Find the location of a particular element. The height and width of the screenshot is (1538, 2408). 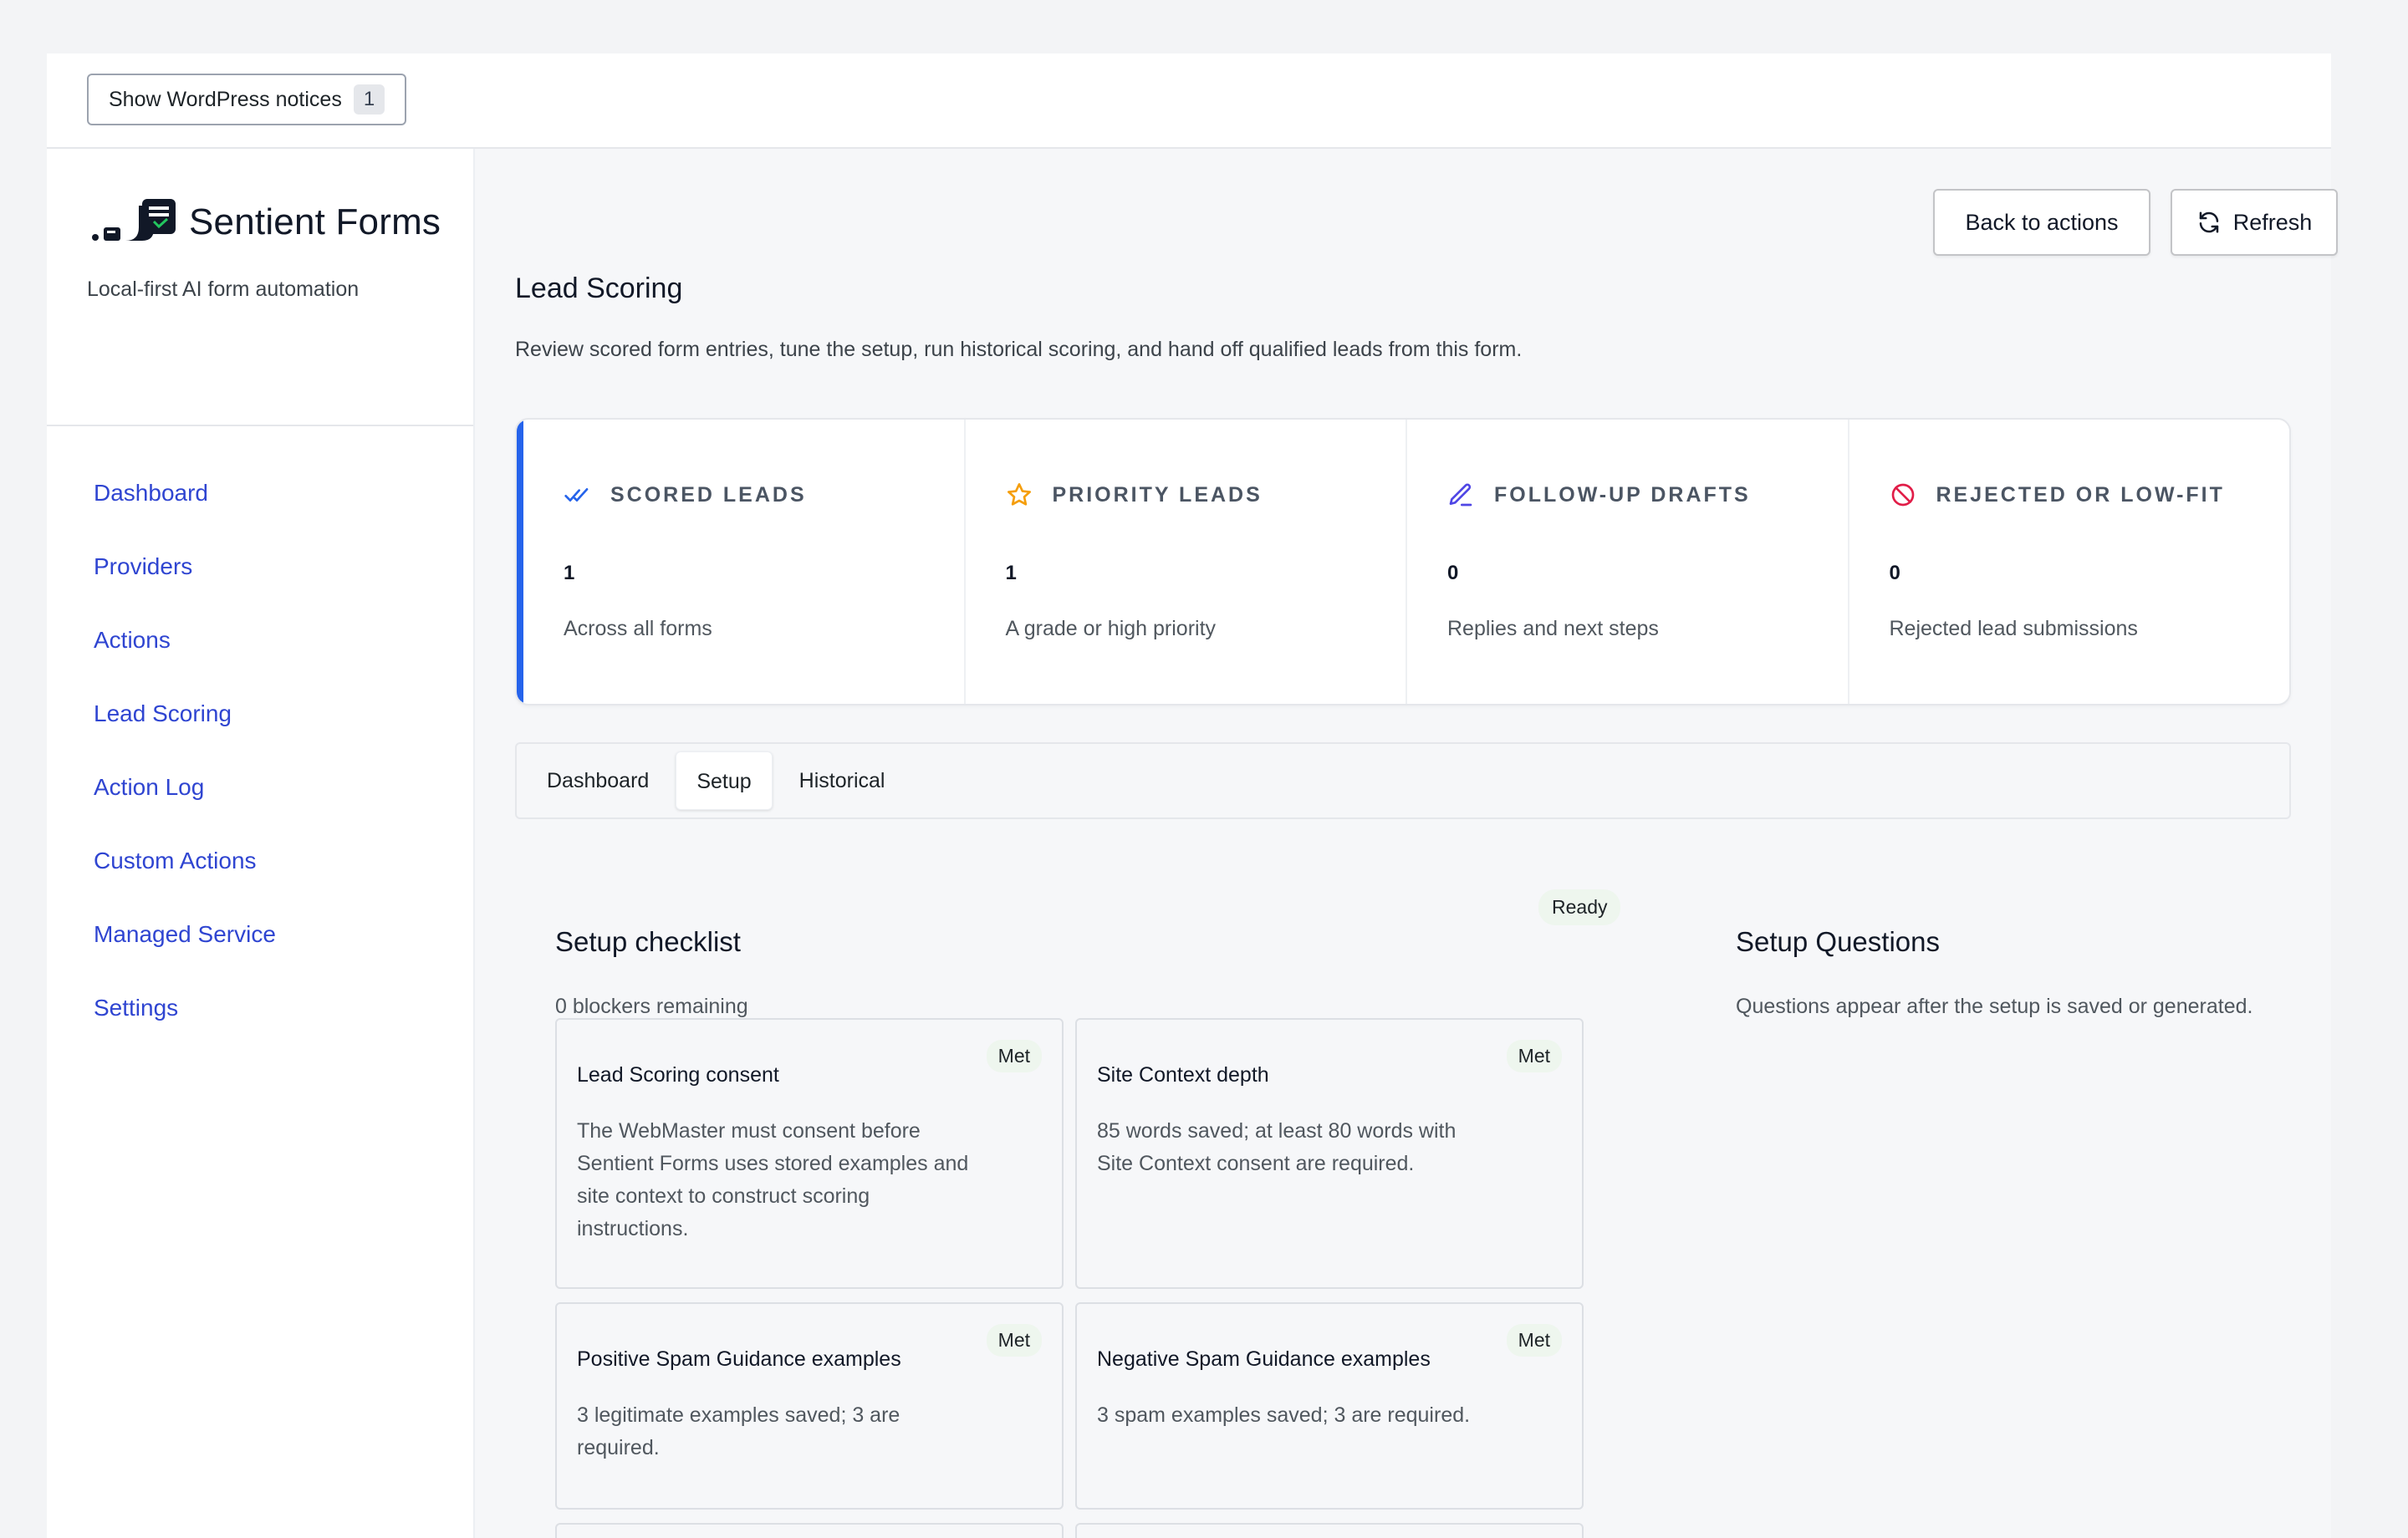

logo: Sentient Forms is located at coordinates (265, 223).